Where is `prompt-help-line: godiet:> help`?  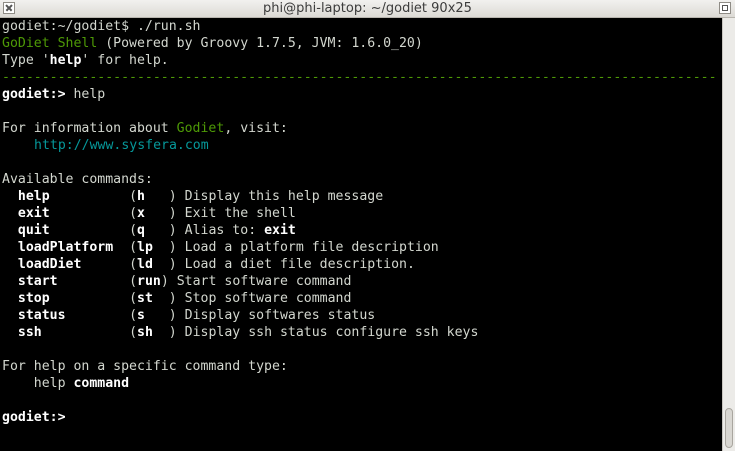 prompt-help-line: godiet:> help is located at coordinates (53, 94).